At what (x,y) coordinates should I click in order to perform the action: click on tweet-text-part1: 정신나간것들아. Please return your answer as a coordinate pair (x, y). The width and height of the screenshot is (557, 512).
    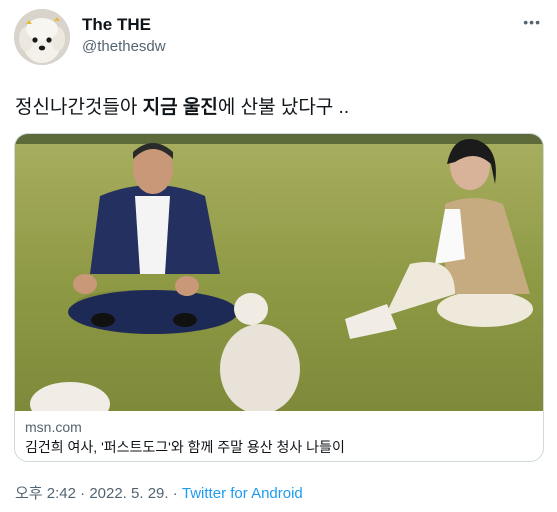
    Looking at the image, I should click on (79, 107).